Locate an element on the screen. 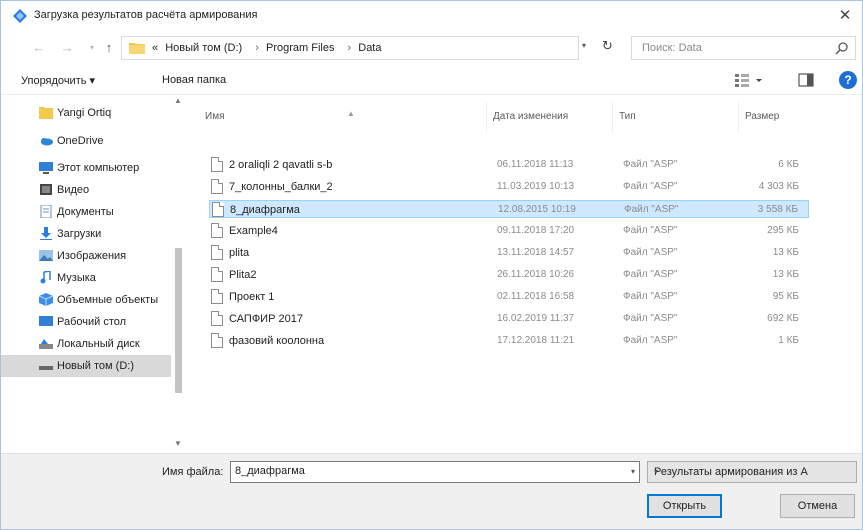 The image size is (863, 530). column-header-name: Имя ▲ is located at coordinates (343, 117).